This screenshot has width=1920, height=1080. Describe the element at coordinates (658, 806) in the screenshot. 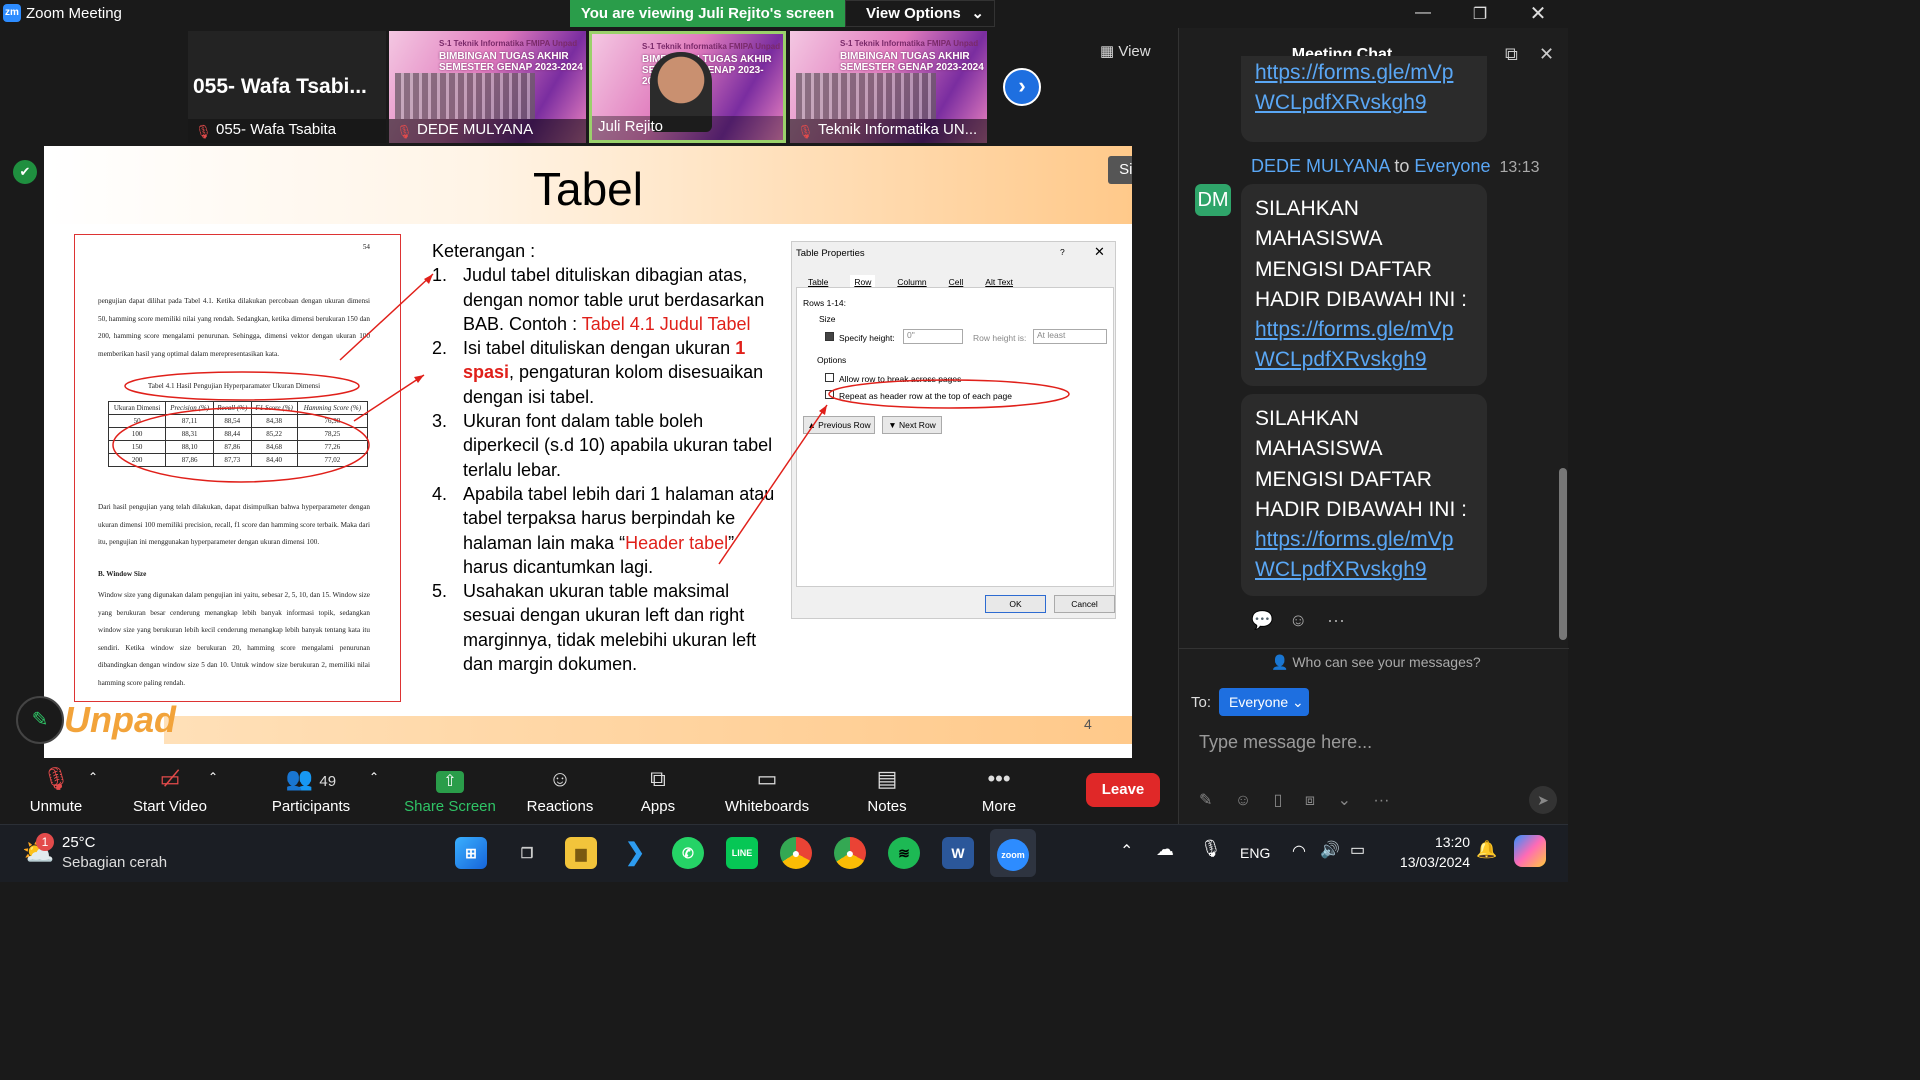

I see `apps-label: Apps` at that location.